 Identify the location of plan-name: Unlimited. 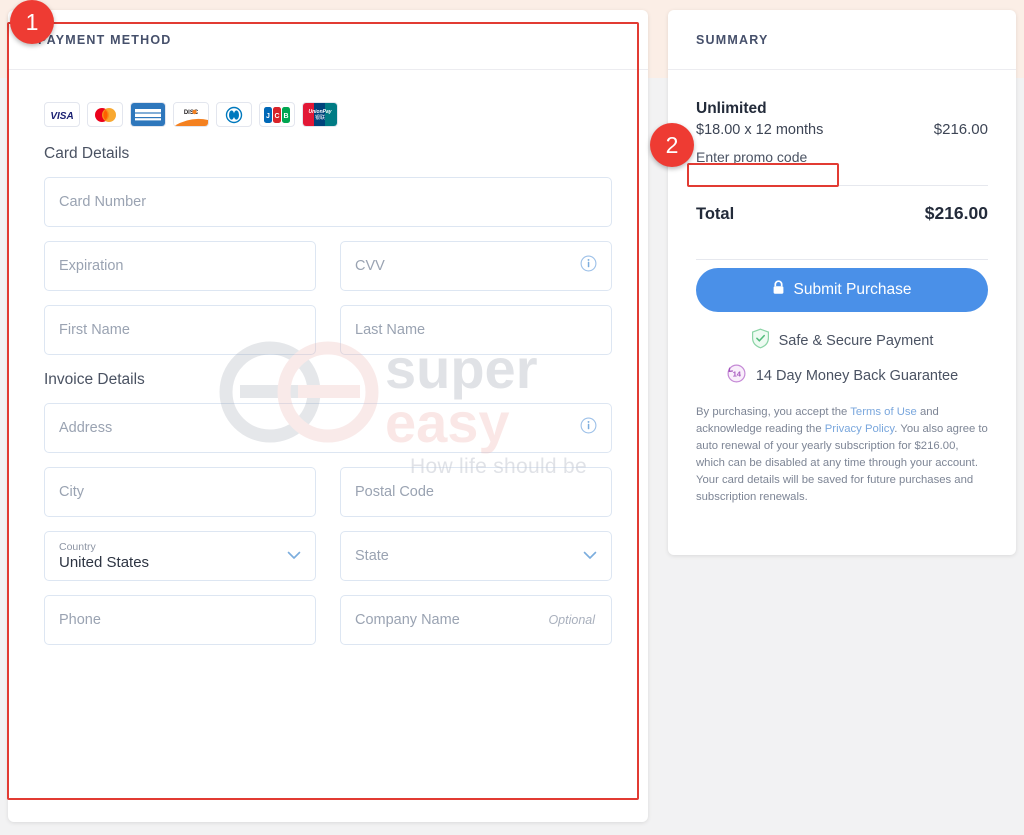
(731, 108).